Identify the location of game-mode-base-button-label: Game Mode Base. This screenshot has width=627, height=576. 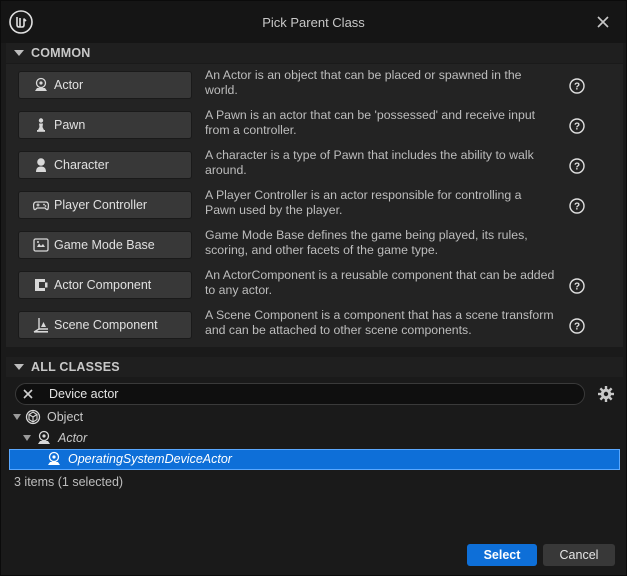
(104, 245).